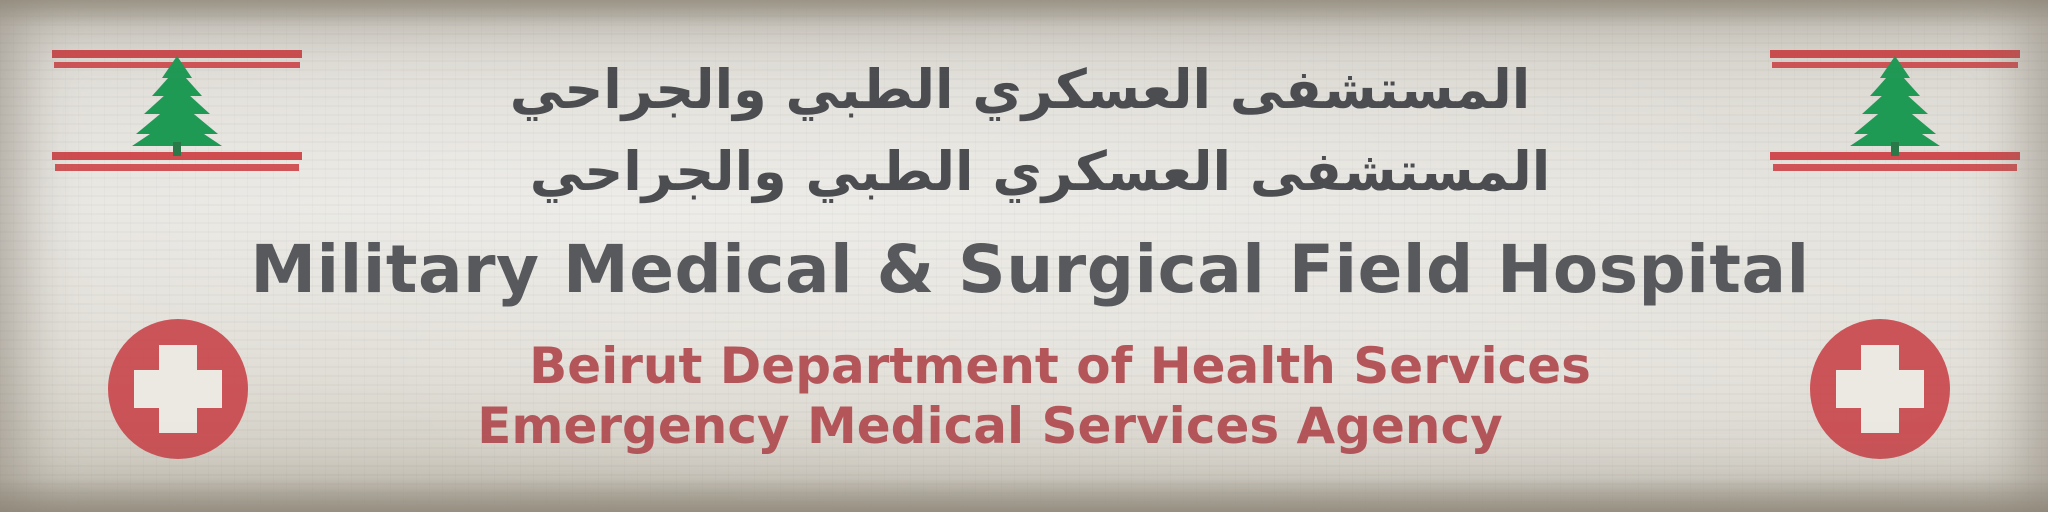 The height and width of the screenshot is (512, 2048). Describe the element at coordinates (1024, 495) in the screenshot. I see `banner-bottom-edge` at that location.